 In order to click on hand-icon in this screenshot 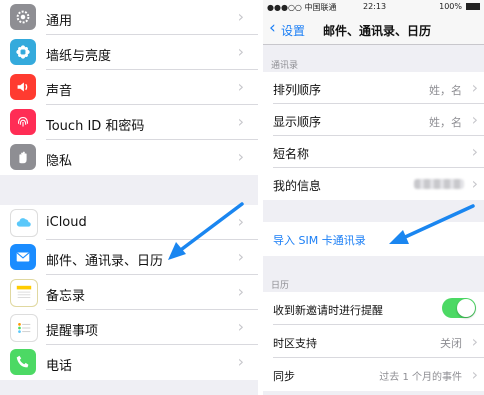, I will do `click(23, 157)`.